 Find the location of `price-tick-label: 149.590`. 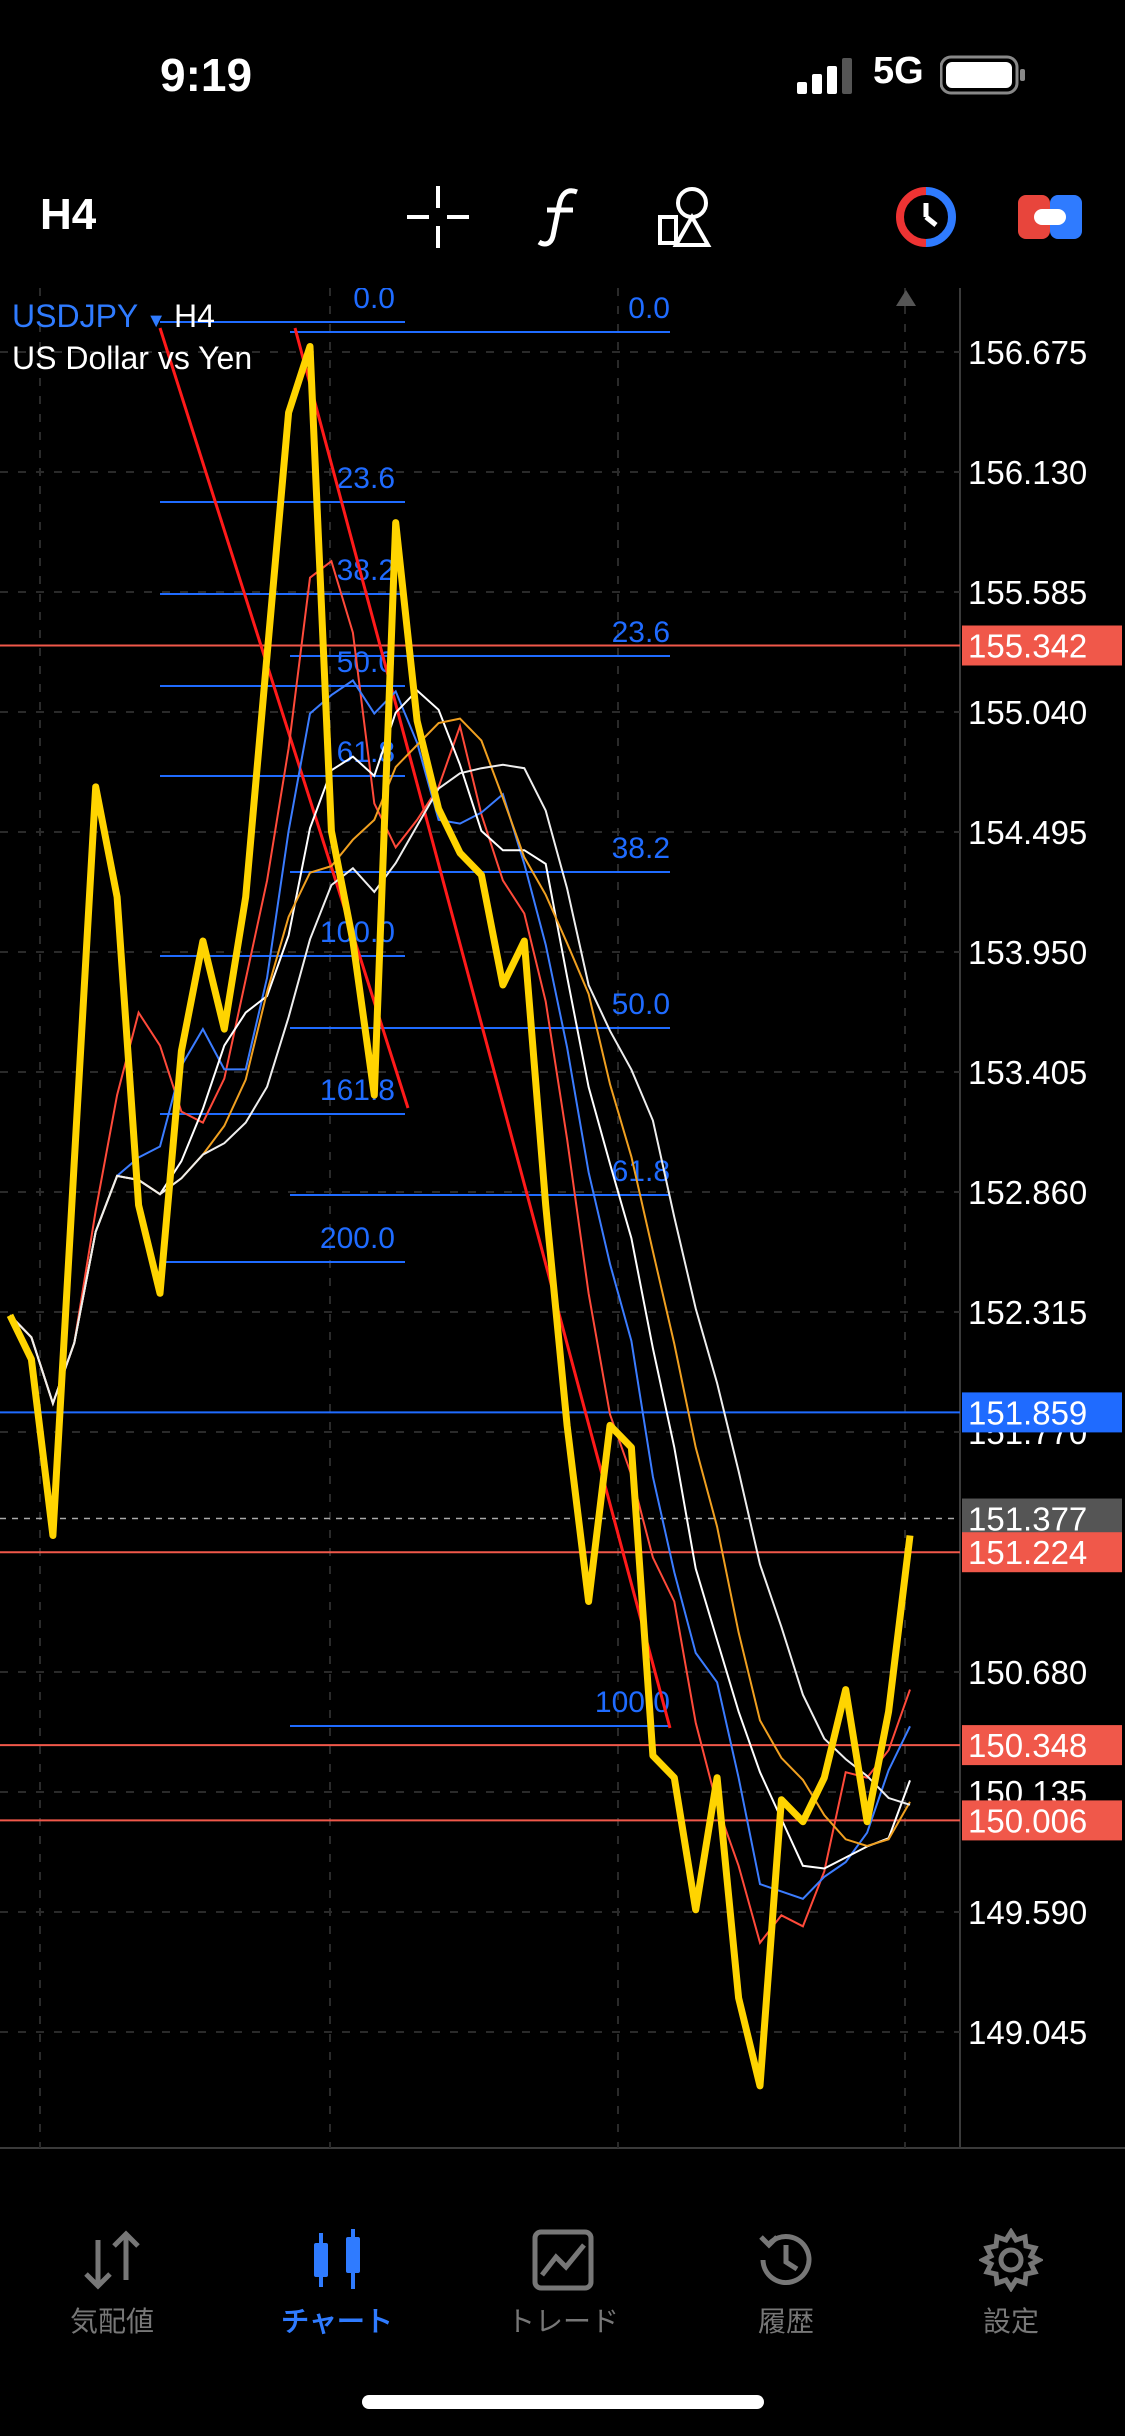

price-tick-label: 149.590 is located at coordinates (1027, 1912).